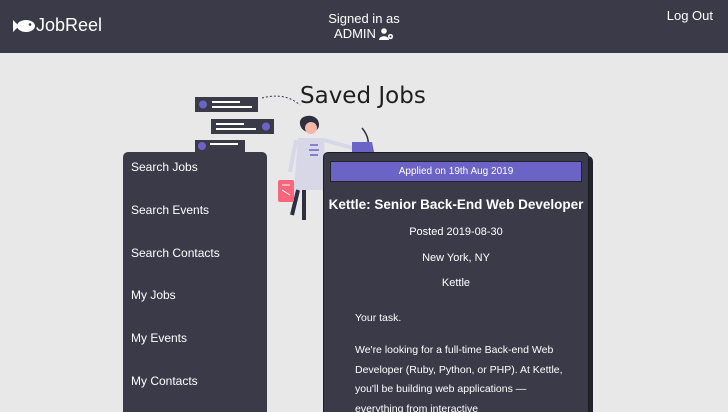 This screenshot has height=412, width=728. I want to click on sidebar-item-search-events: Search Events, so click(170, 210).